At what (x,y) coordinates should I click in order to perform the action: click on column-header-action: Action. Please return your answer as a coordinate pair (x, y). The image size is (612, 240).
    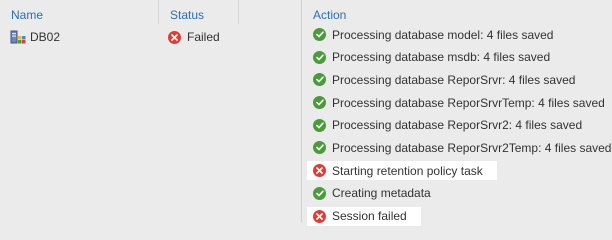
    Looking at the image, I should click on (329, 15).